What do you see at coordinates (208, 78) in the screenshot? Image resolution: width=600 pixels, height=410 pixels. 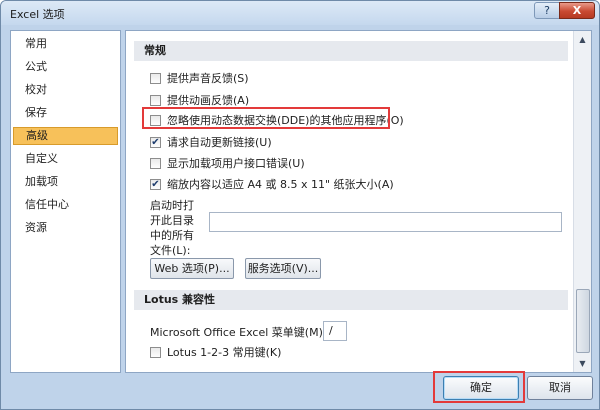 I see `sound-feedback-label: 提供声音反馈(S)` at bounding box center [208, 78].